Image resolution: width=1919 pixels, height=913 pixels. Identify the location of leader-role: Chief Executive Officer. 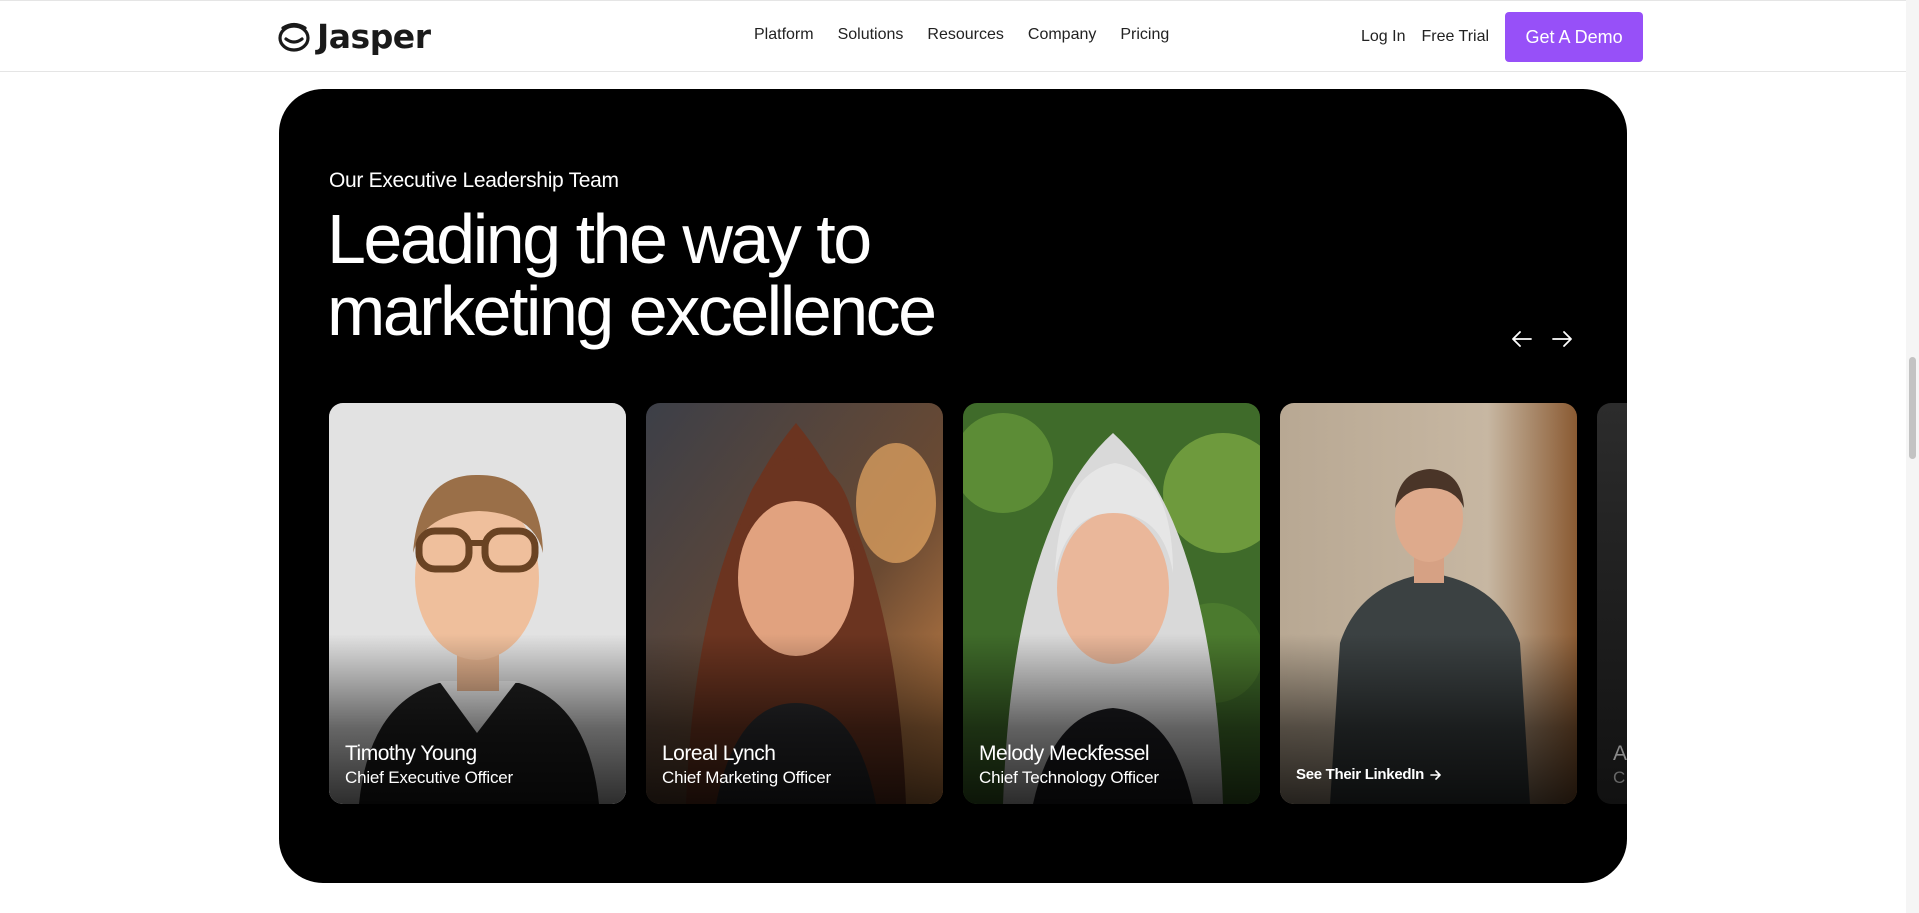
(429, 777).